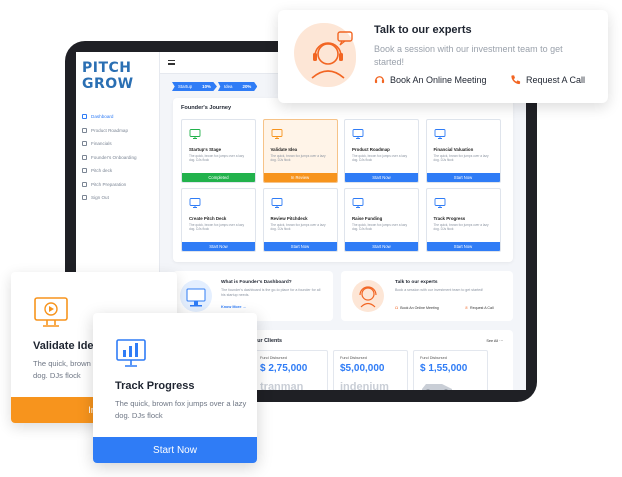 The height and width of the screenshot is (477, 622). I want to click on progress-icon, so click(440, 203).